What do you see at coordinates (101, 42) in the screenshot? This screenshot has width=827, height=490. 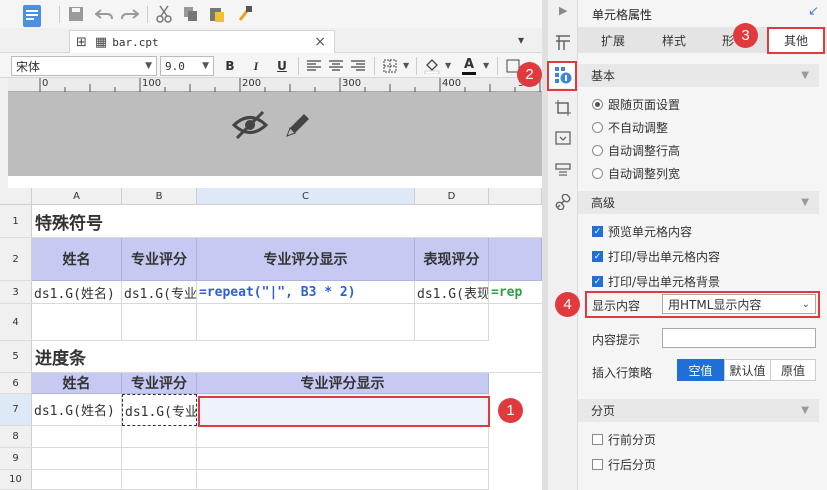 I see `report-file-icon: ▦` at bounding box center [101, 42].